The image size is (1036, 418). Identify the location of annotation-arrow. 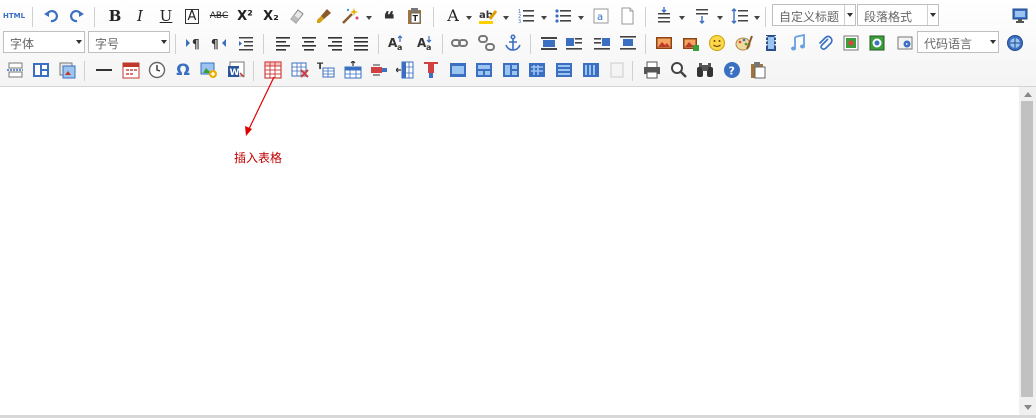
(260, 106).